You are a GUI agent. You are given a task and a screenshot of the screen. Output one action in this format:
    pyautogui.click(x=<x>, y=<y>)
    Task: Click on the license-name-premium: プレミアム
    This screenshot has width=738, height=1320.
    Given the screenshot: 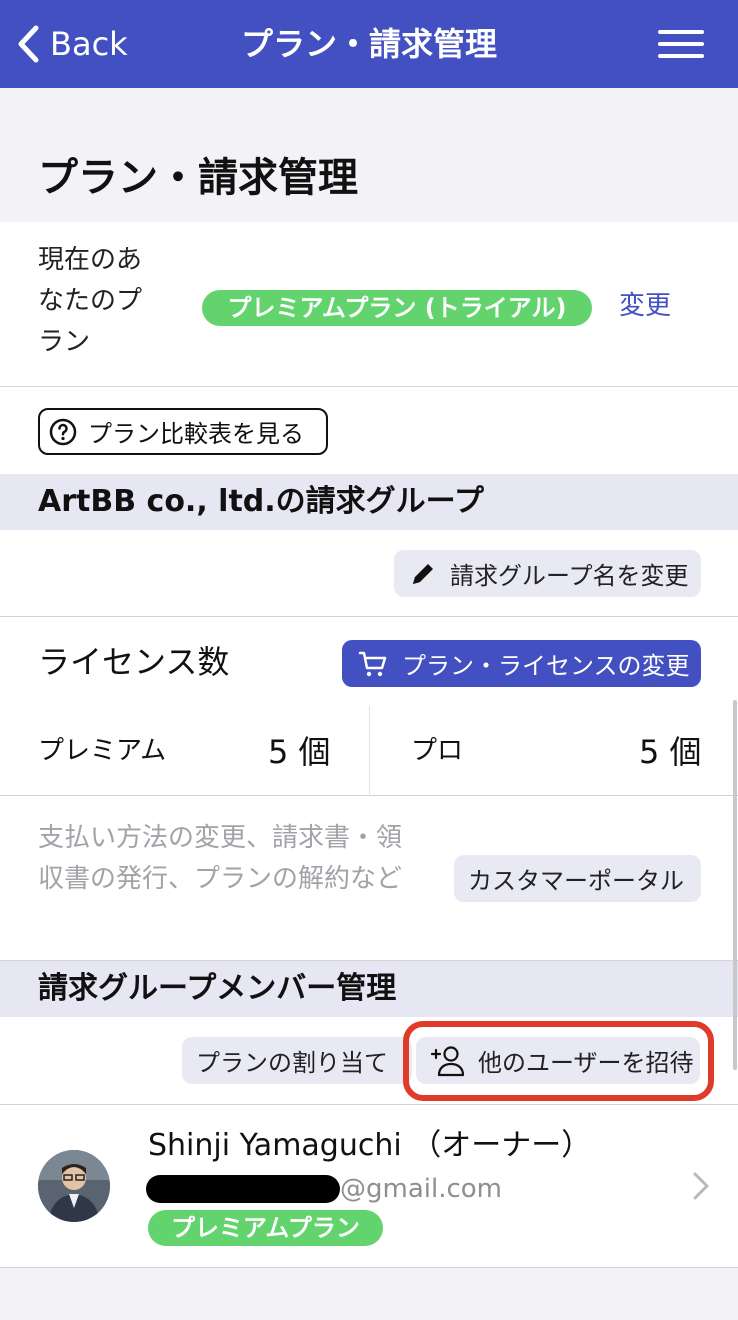 What is the action you would take?
    pyautogui.click(x=102, y=751)
    